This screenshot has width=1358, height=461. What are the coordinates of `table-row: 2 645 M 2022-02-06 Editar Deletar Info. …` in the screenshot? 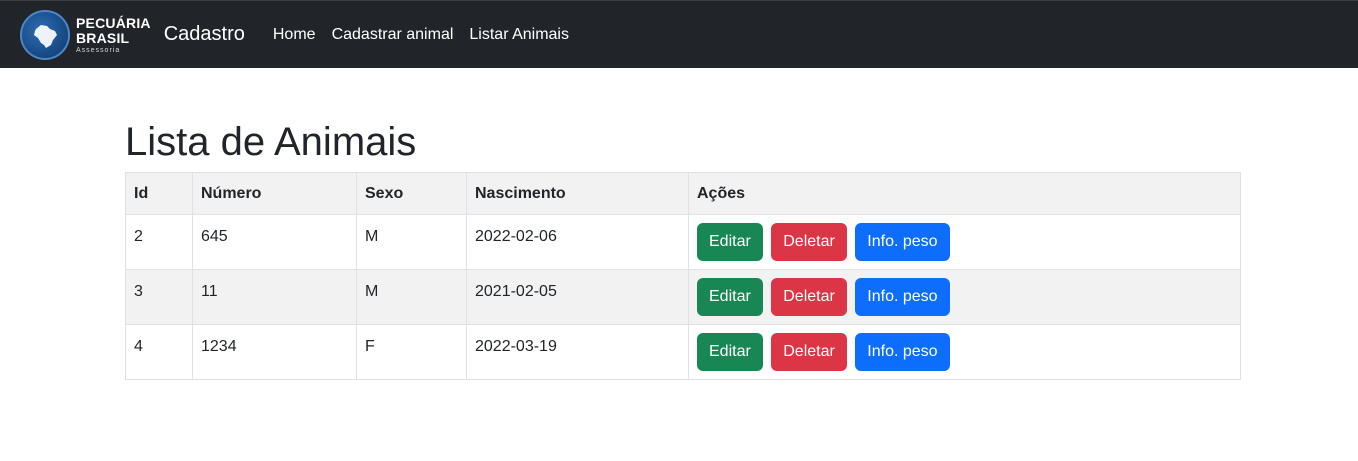 It's located at (683, 242).